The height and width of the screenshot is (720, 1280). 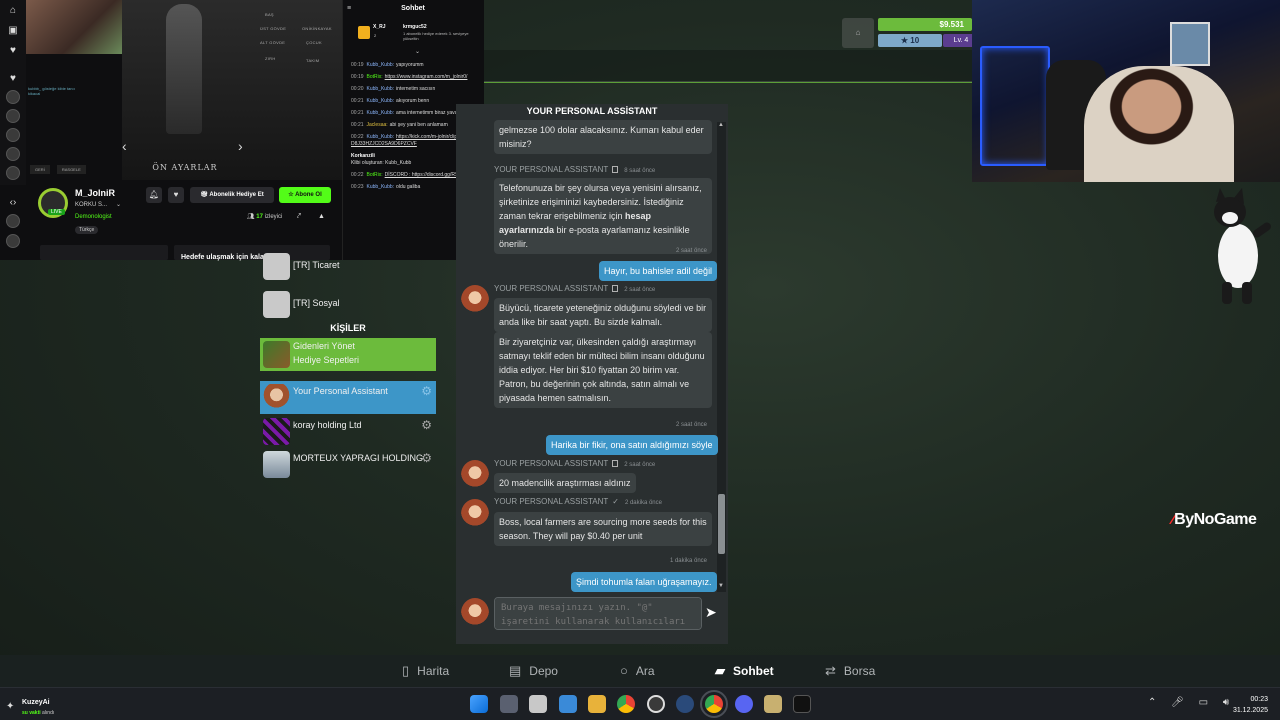 I want to click on scroll-up-icon: ▲, so click(x=721, y=125).